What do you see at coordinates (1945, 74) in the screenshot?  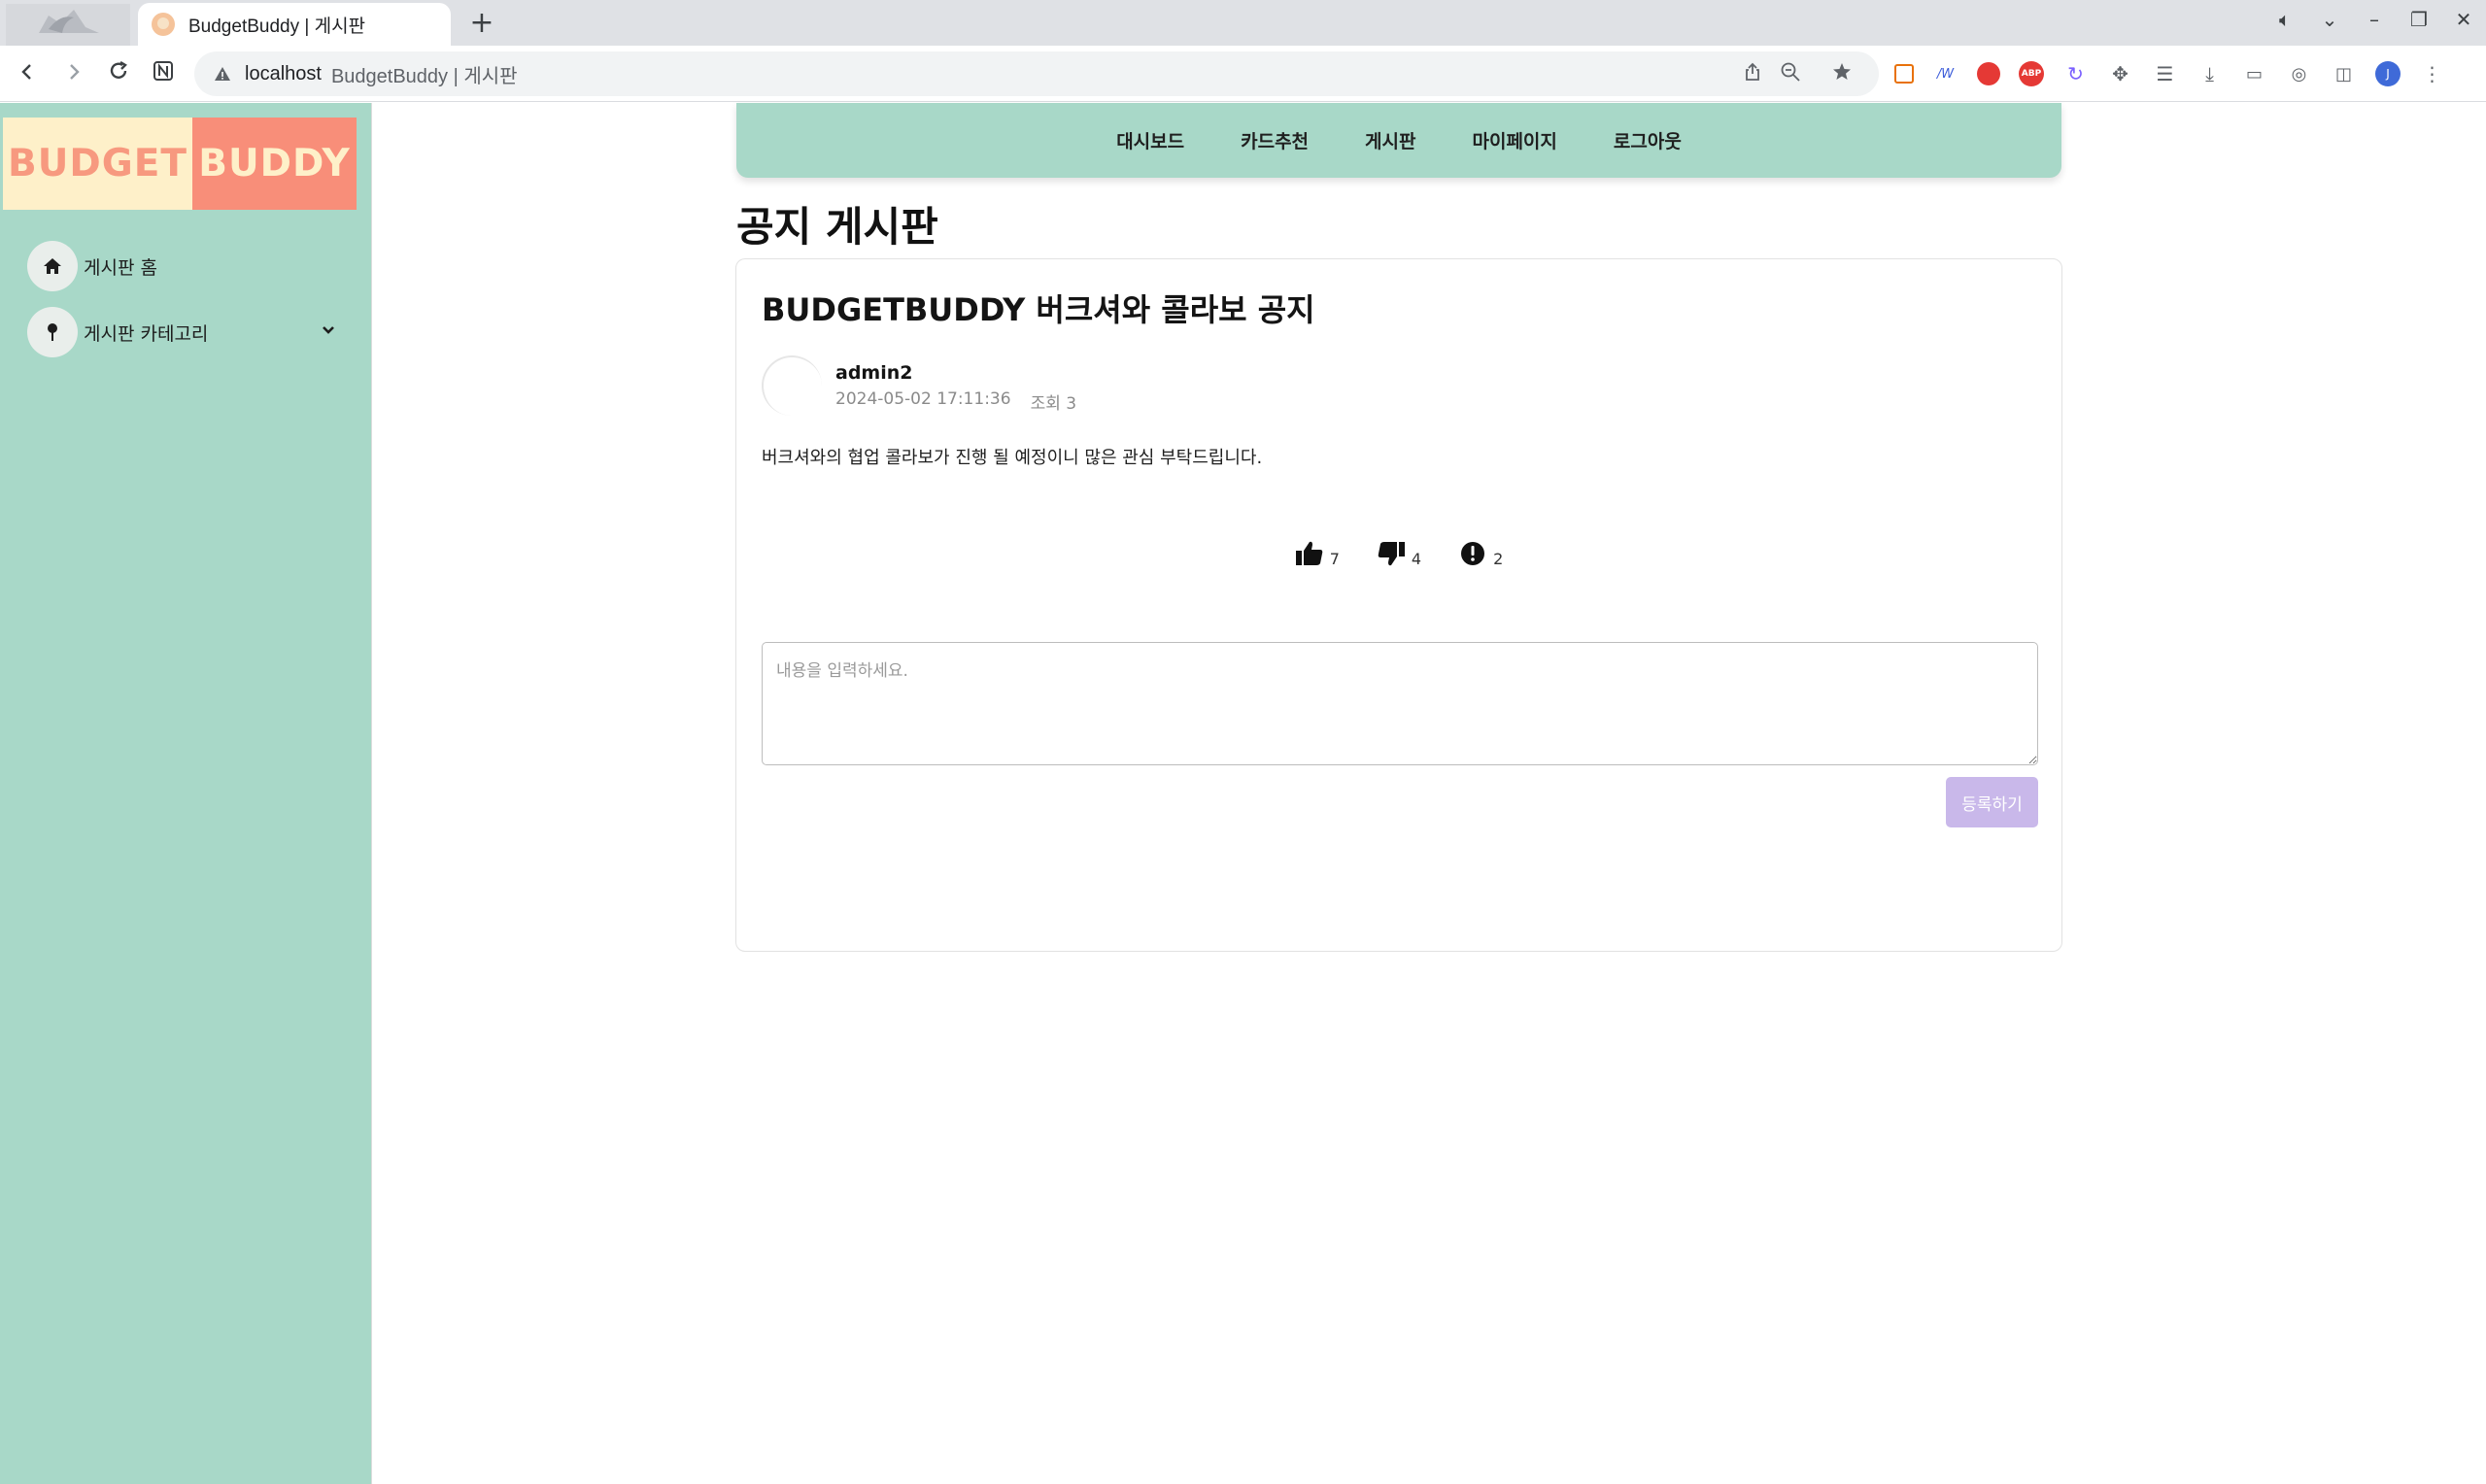 I see `wave-extension-icon: /W` at bounding box center [1945, 74].